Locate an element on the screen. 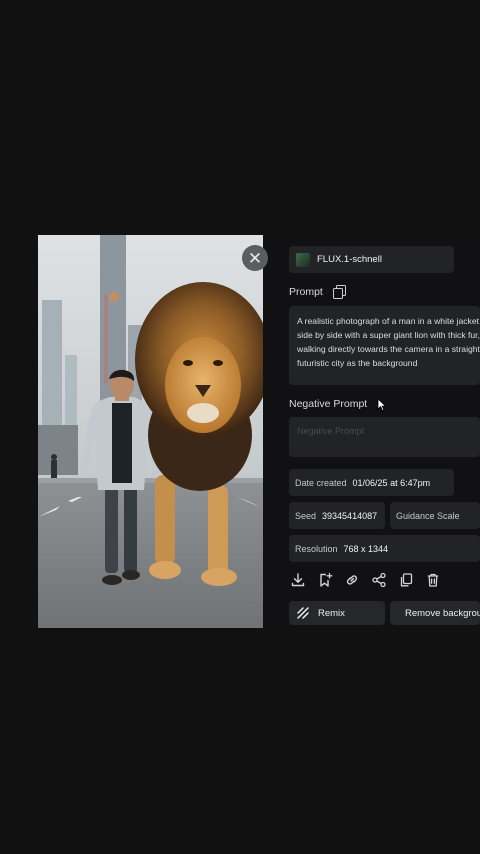 The image size is (480, 854). remix-icon is located at coordinates (303, 613).